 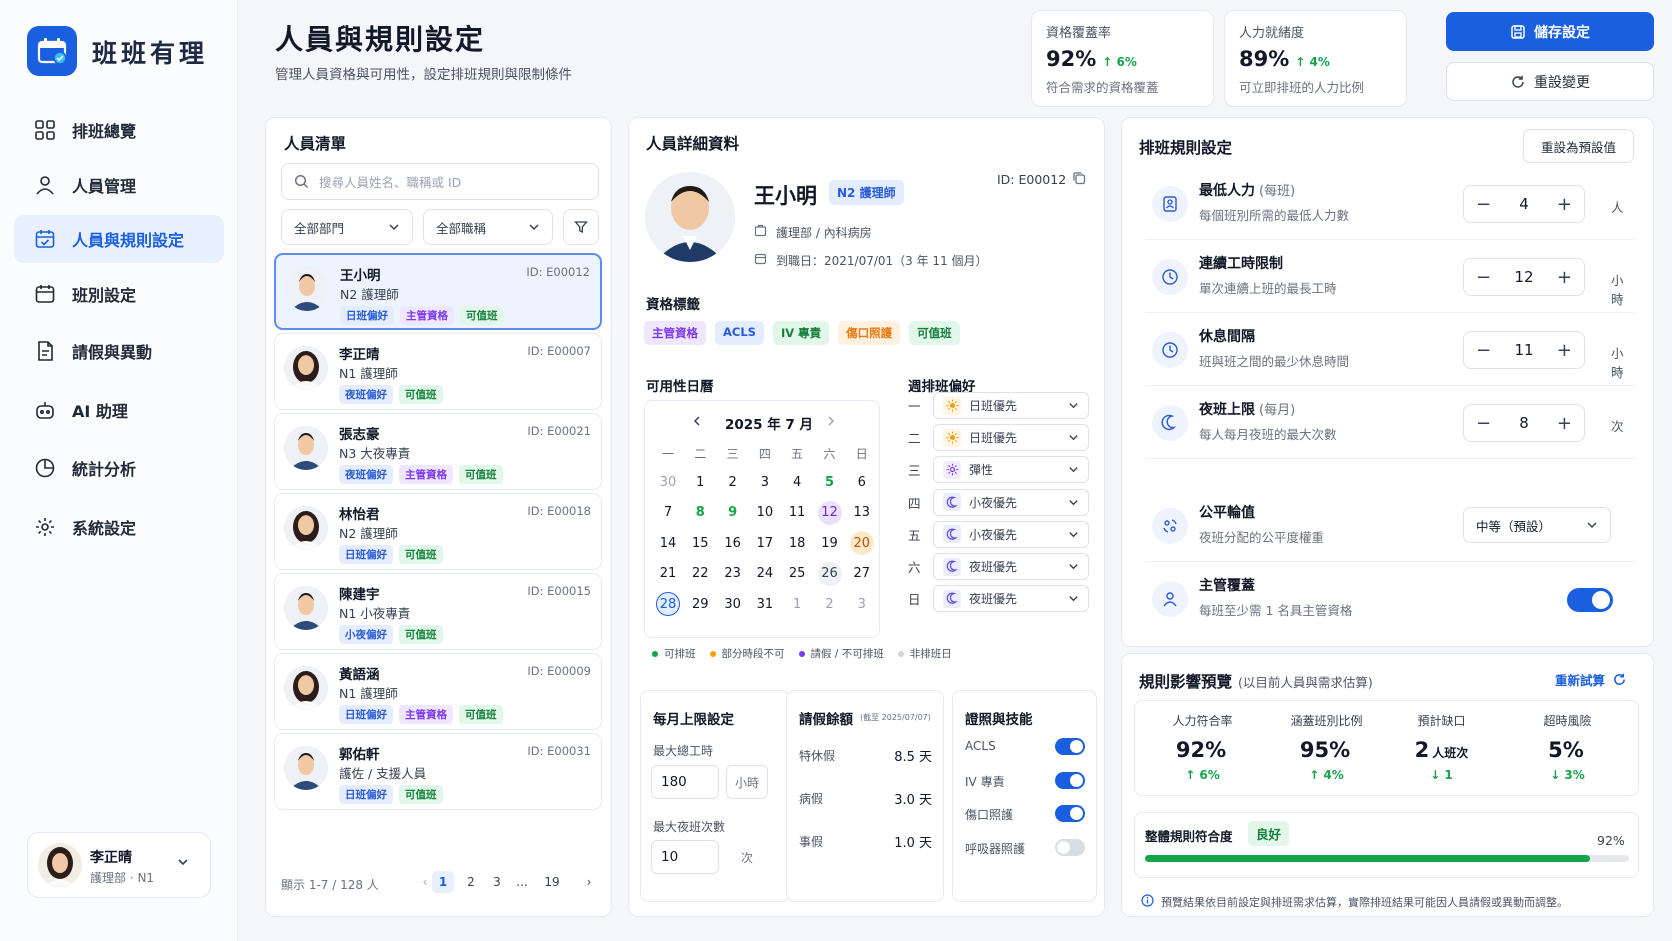 What do you see at coordinates (862, 574) in the screenshot?
I see `calendar-day: 27` at bounding box center [862, 574].